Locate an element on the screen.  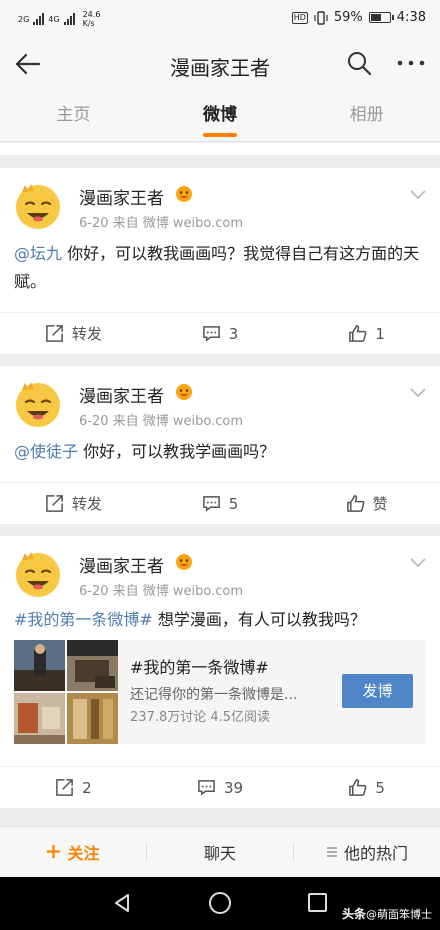
page-title: 漫画家王者 is located at coordinates (220, 68).